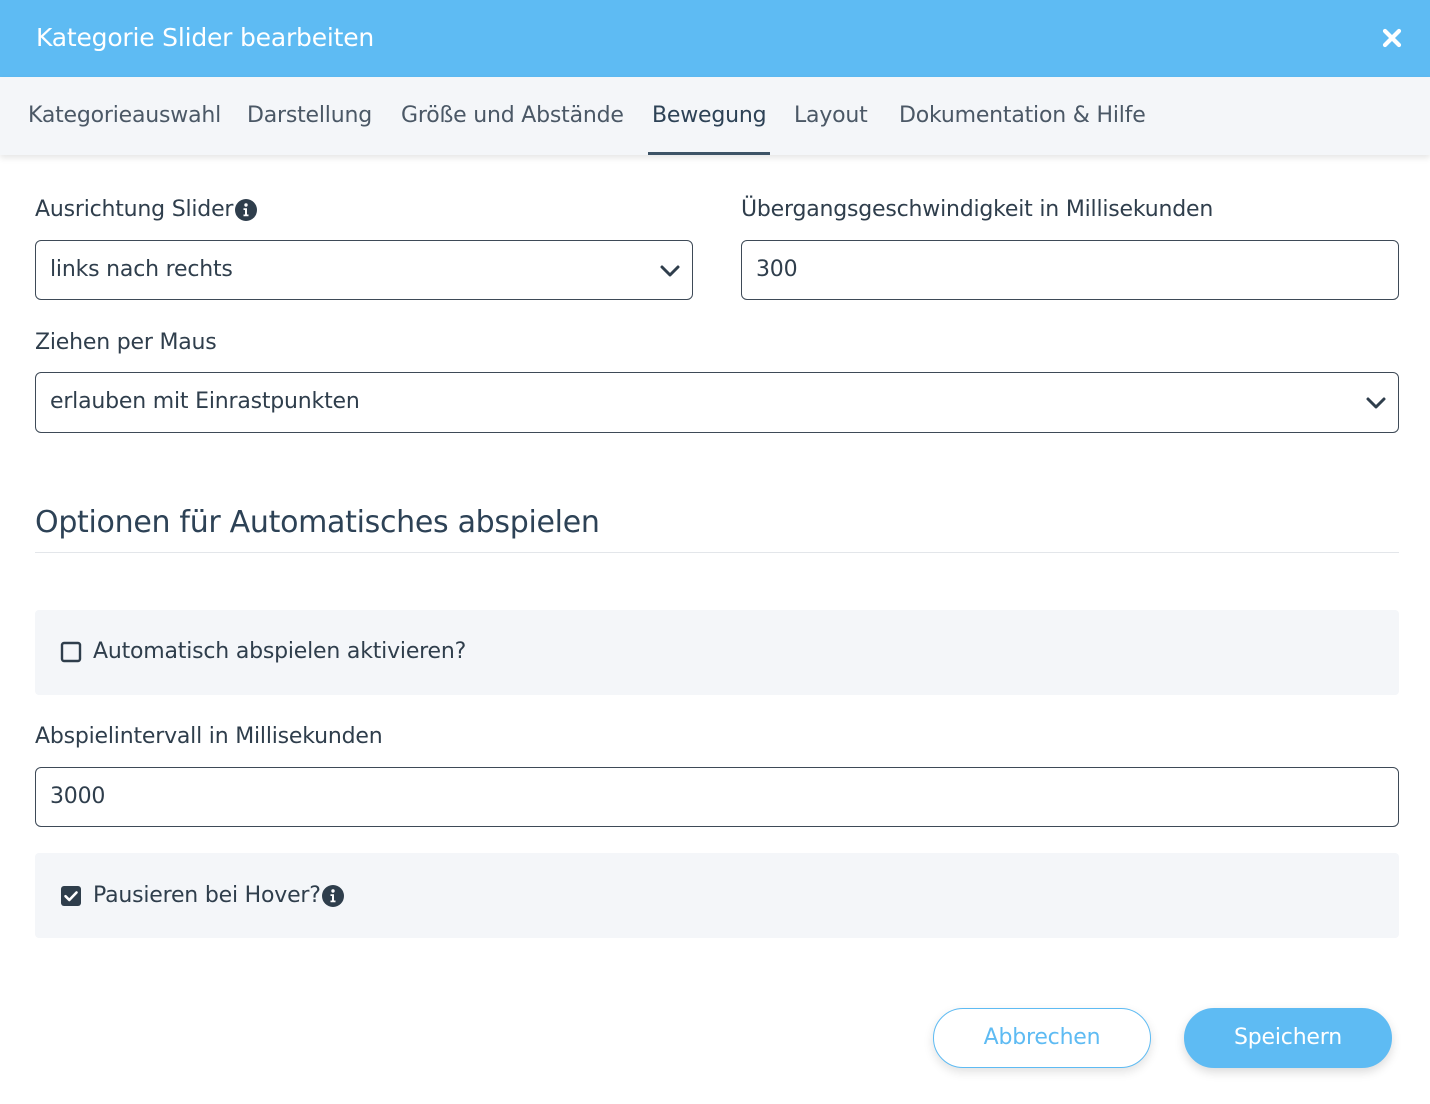 The width and height of the screenshot is (1430, 1104). Describe the element at coordinates (1288, 1038) in the screenshot. I see `save-button: Speichern` at that location.